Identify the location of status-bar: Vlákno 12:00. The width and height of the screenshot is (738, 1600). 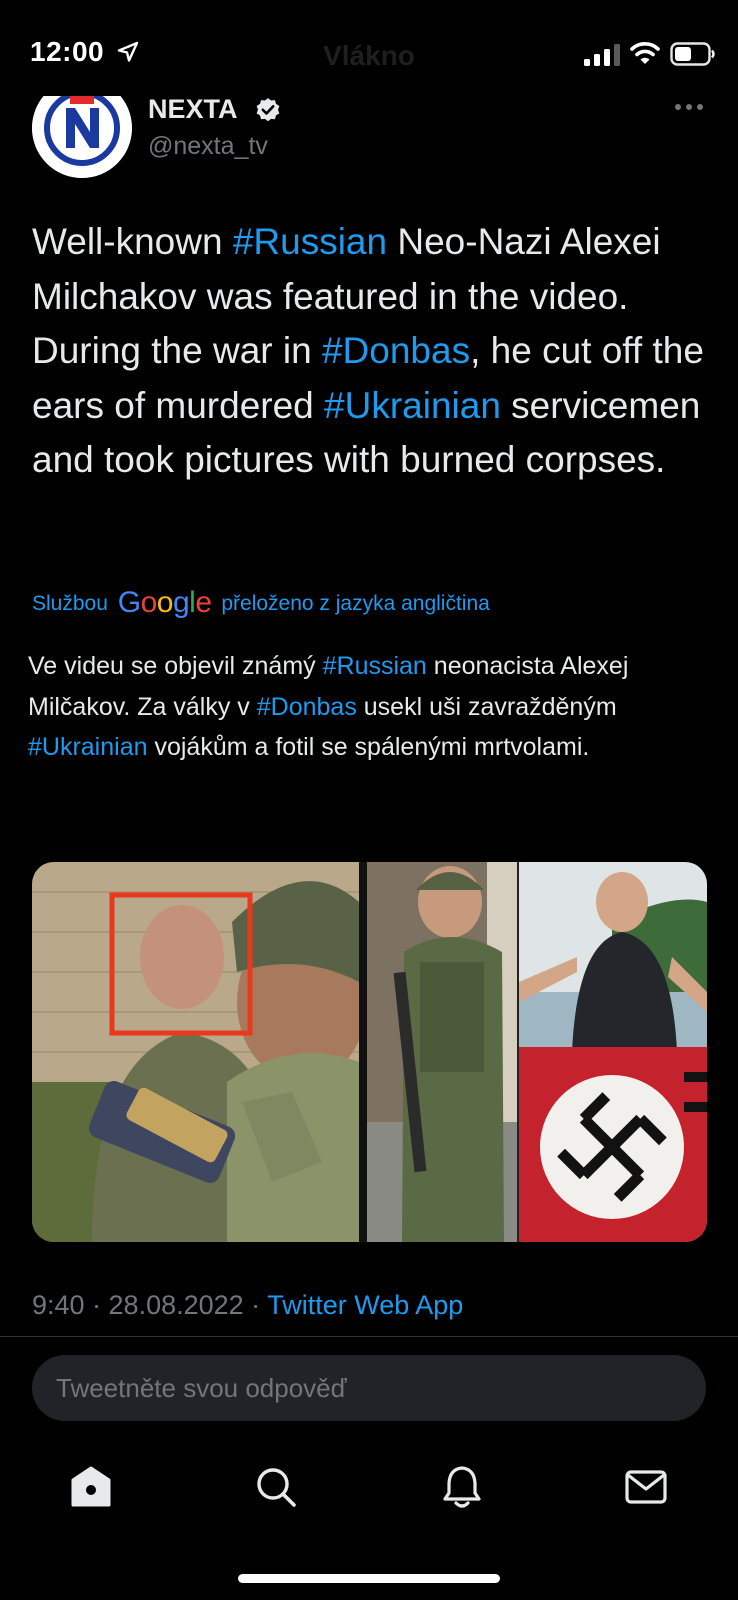
(369, 48).